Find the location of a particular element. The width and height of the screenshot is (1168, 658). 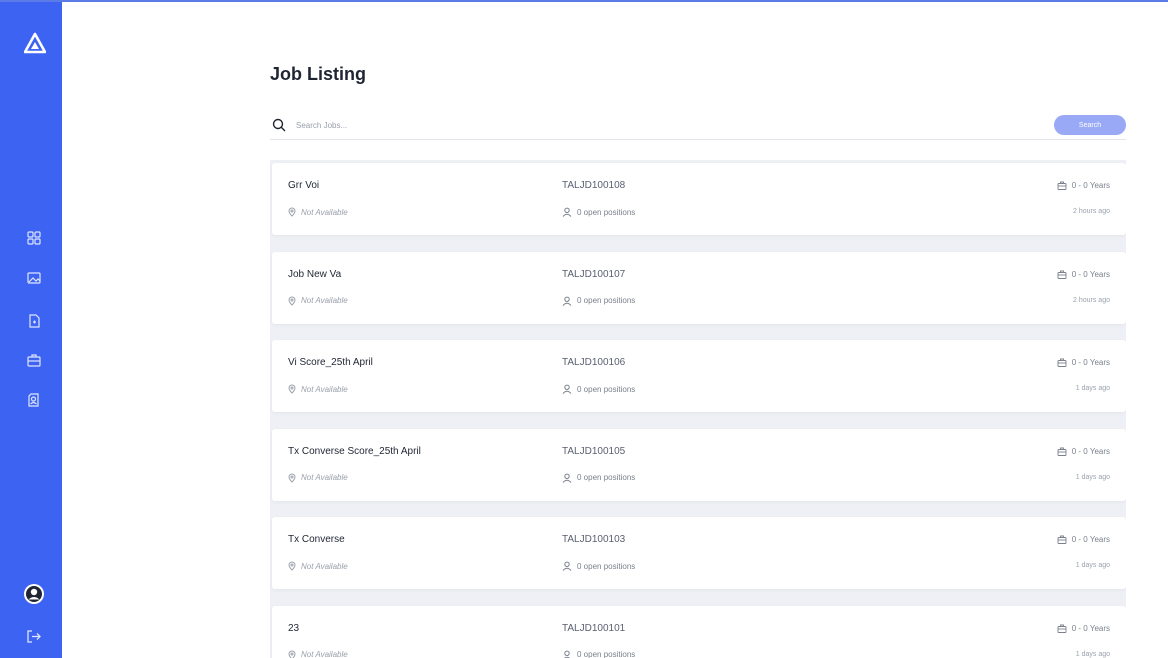

job-id: TALJD100106 is located at coordinates (594, 362).